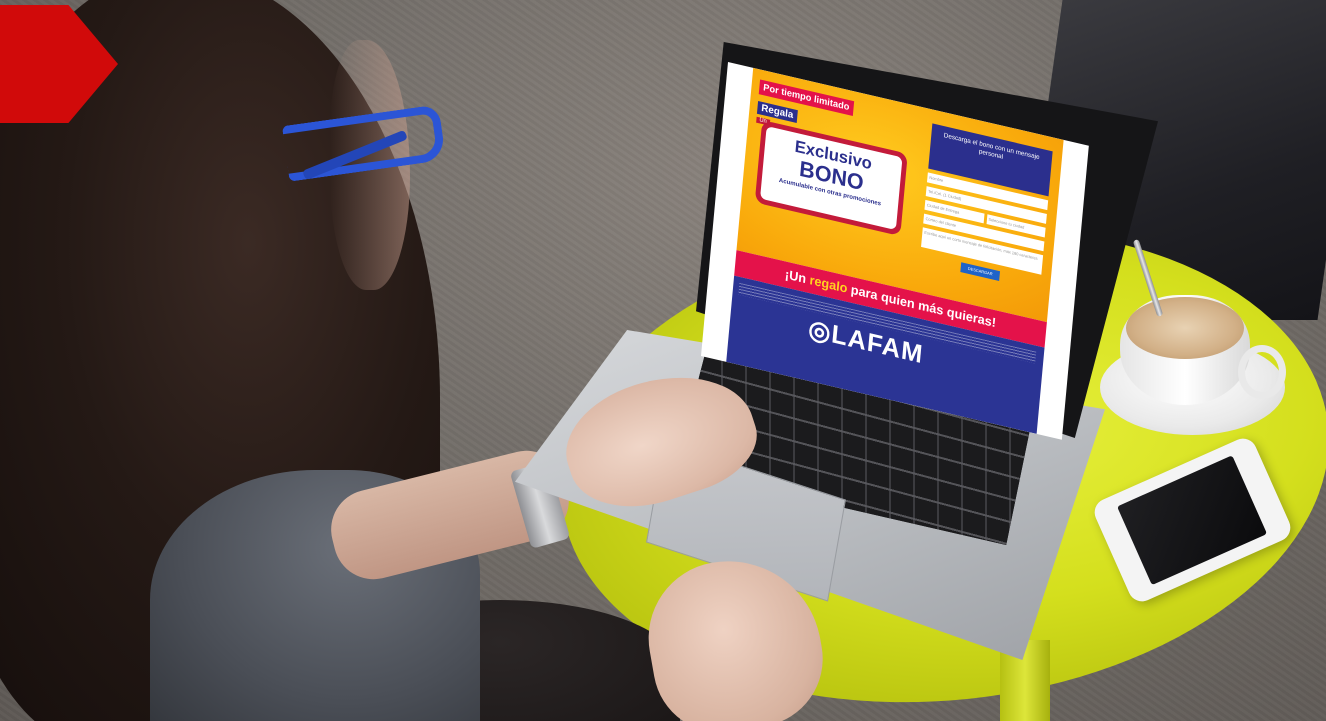  Describe the element at coordinates (1262, 372) in the screenshot. I see `cup-handle` at that location.